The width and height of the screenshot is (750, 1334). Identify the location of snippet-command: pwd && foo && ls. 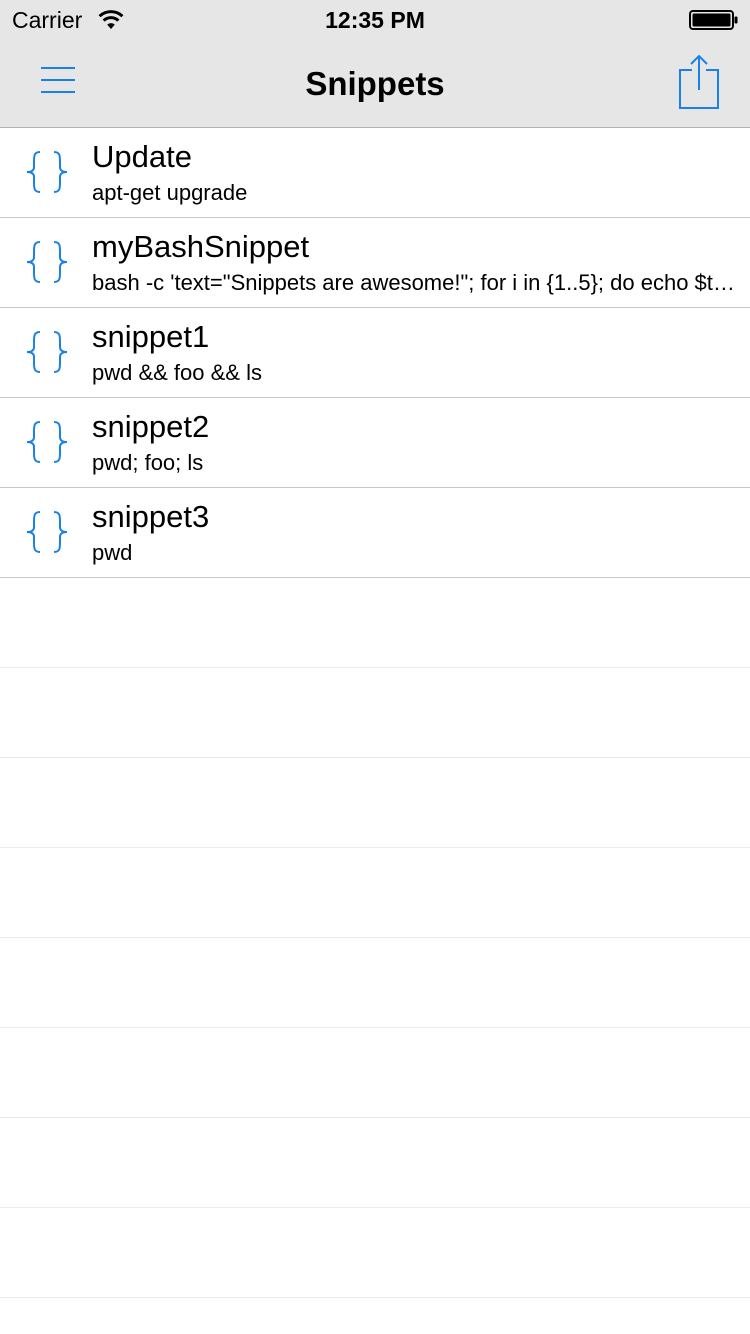
(177, 372).